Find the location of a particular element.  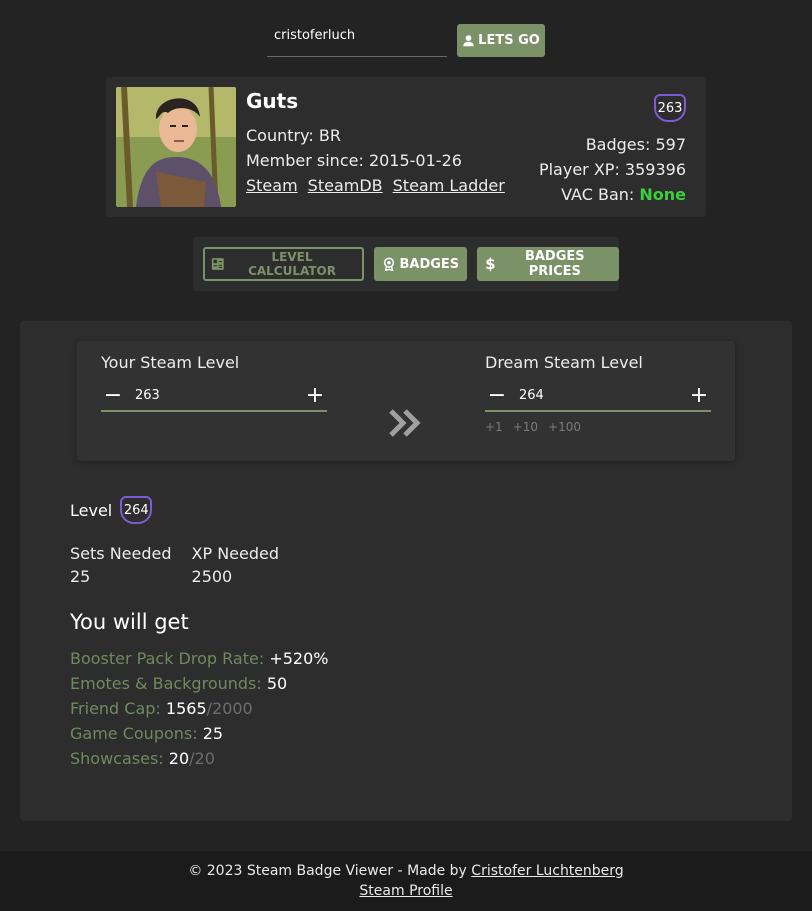

current-decrement-button: − is located at coordinates (113, 395).